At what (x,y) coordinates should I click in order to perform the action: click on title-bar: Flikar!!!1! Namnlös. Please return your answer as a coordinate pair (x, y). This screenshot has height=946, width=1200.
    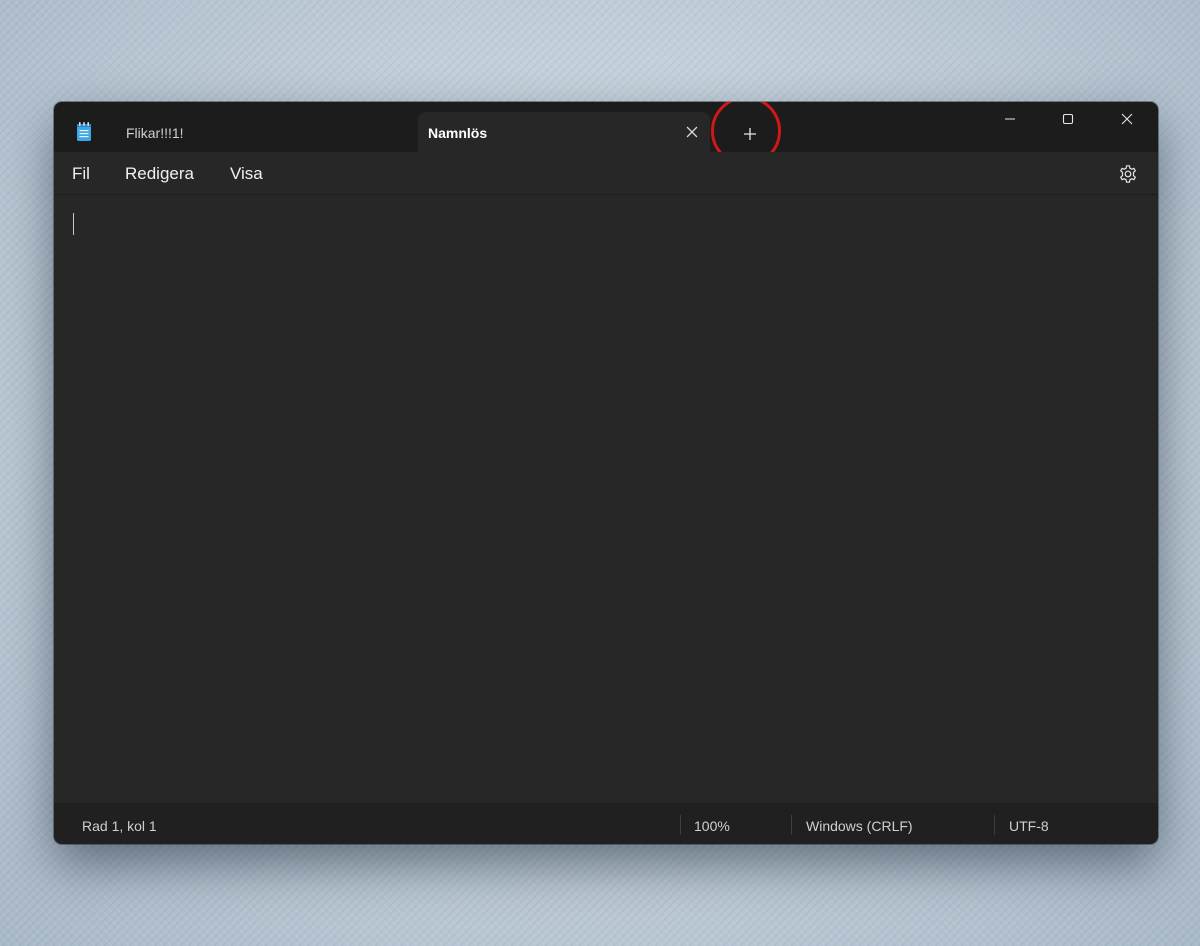
    Looking at the image, I should click on (606, 134).